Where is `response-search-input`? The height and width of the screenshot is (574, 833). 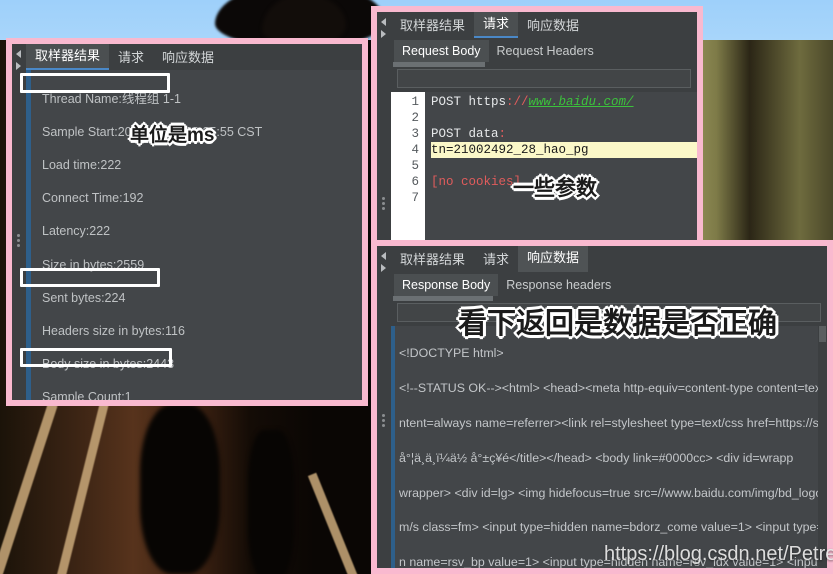
response-search-input is located at coordinates (609, 312).